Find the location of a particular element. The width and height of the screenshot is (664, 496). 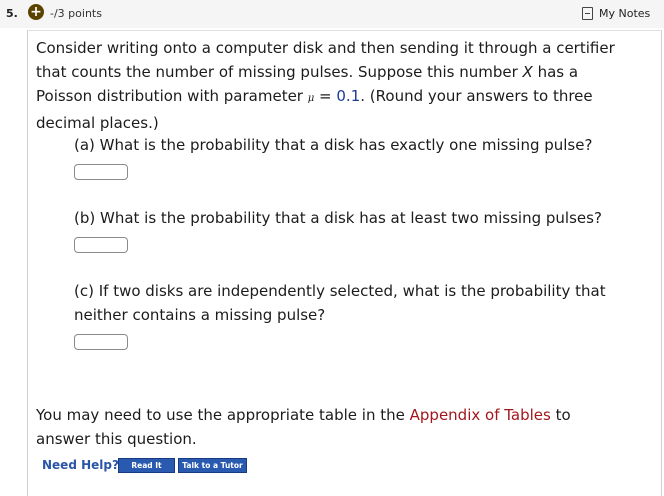

talk-to-tutor-button: Talk to a Tutor is located at coordinates (212, 465).